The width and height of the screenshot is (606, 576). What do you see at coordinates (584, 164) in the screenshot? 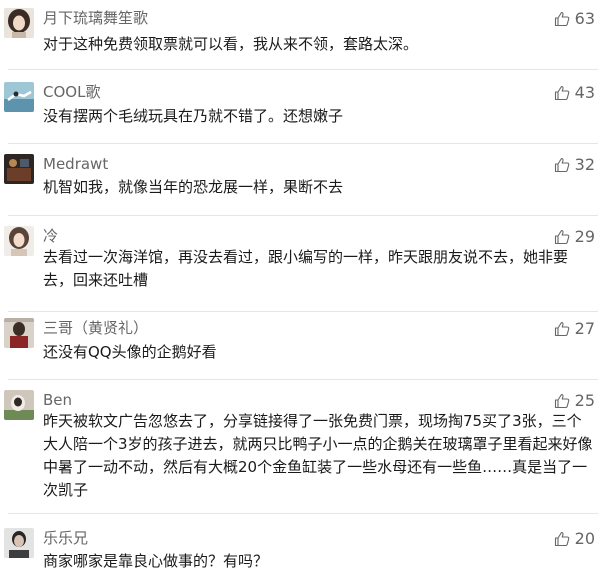
I see `like-count: 32` at bounding box center [584, 164].